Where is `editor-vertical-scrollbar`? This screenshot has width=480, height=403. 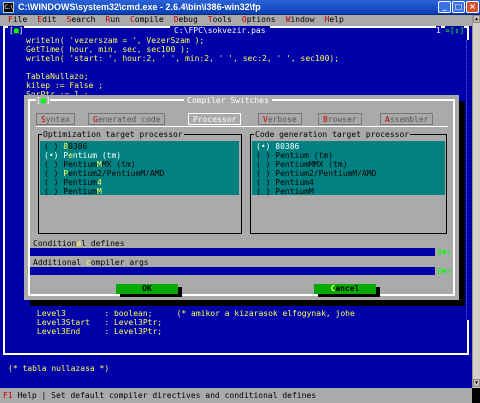 editor-vertical-scrollbar is located at coordinates (469, 180).